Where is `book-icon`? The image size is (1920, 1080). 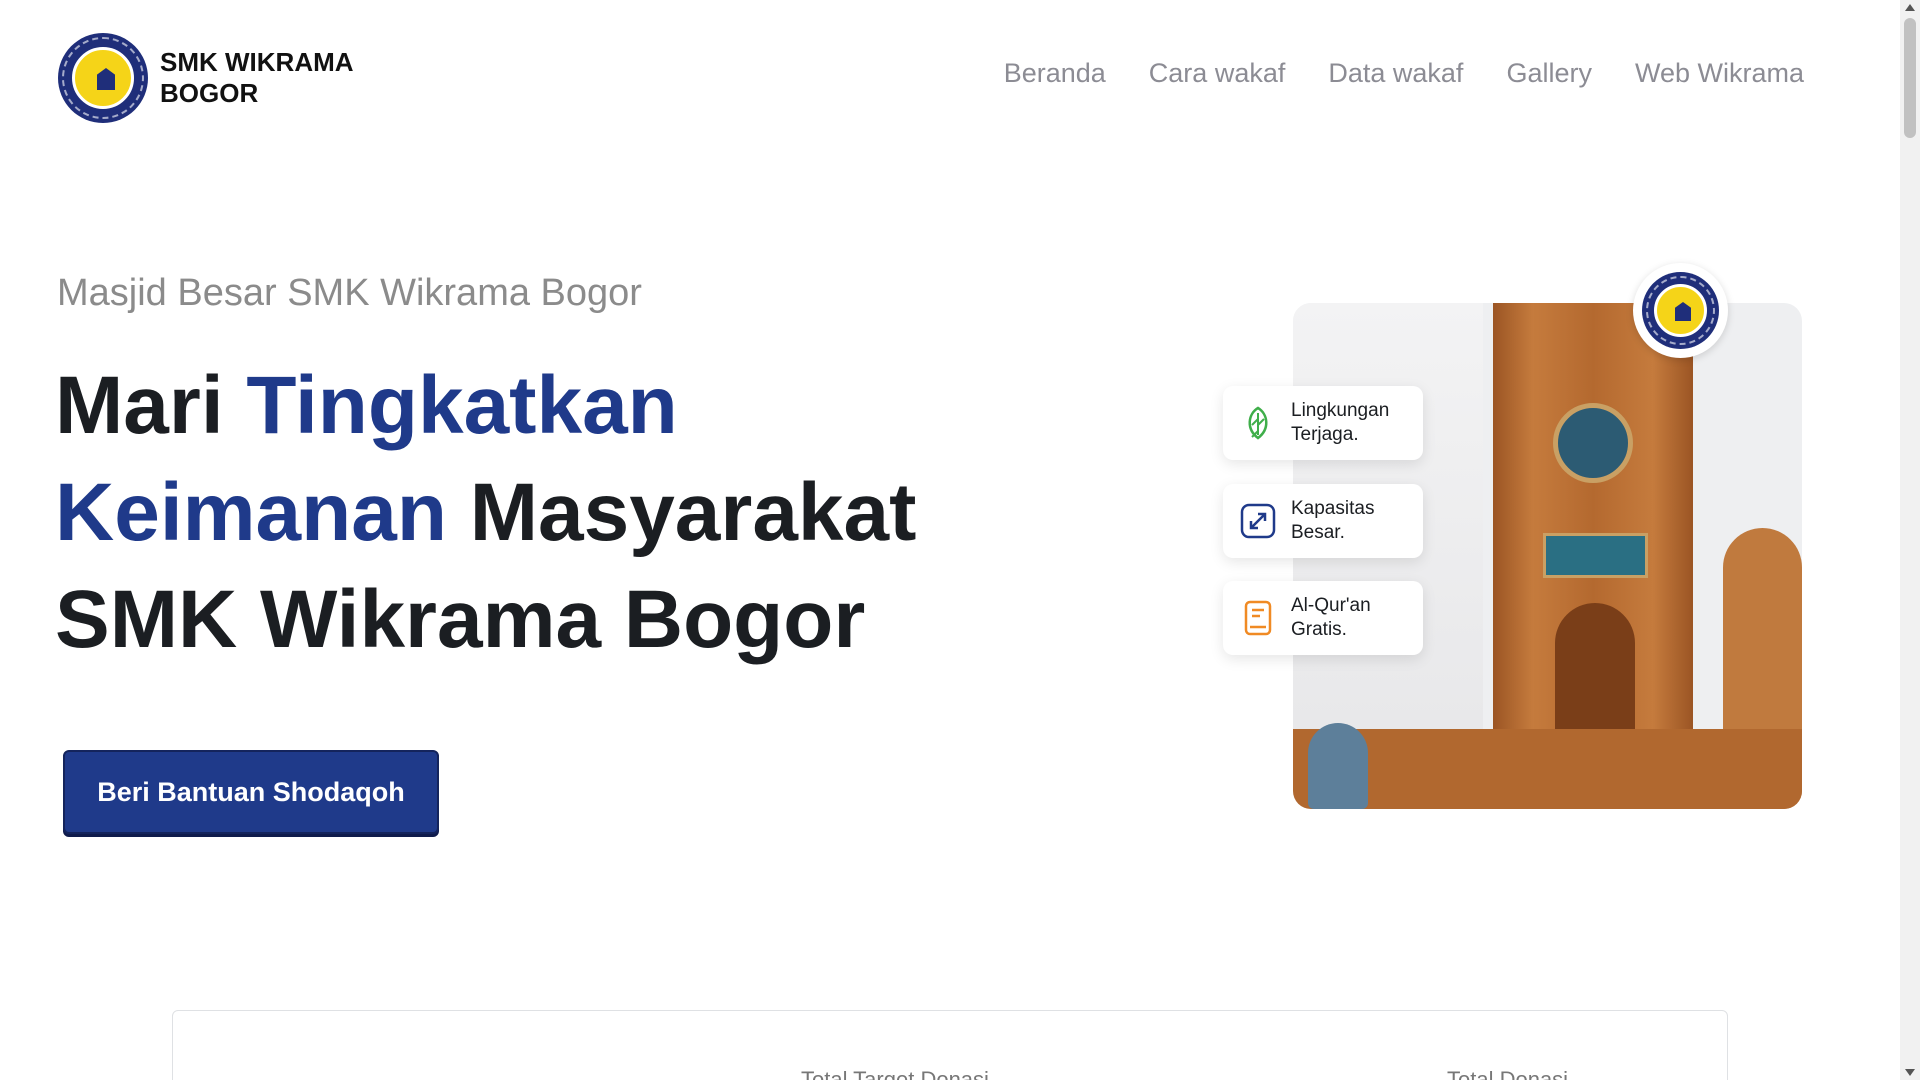 book-icon is located at coordinates (1258, 618).